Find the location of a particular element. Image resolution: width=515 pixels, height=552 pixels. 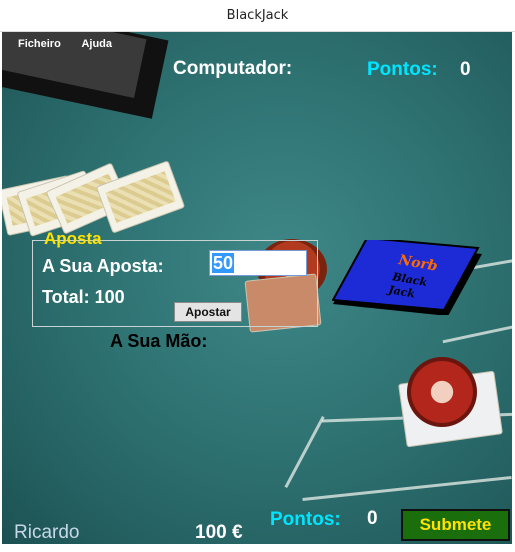

menu-file: Ficheiro is located at coordinates (39, 44).